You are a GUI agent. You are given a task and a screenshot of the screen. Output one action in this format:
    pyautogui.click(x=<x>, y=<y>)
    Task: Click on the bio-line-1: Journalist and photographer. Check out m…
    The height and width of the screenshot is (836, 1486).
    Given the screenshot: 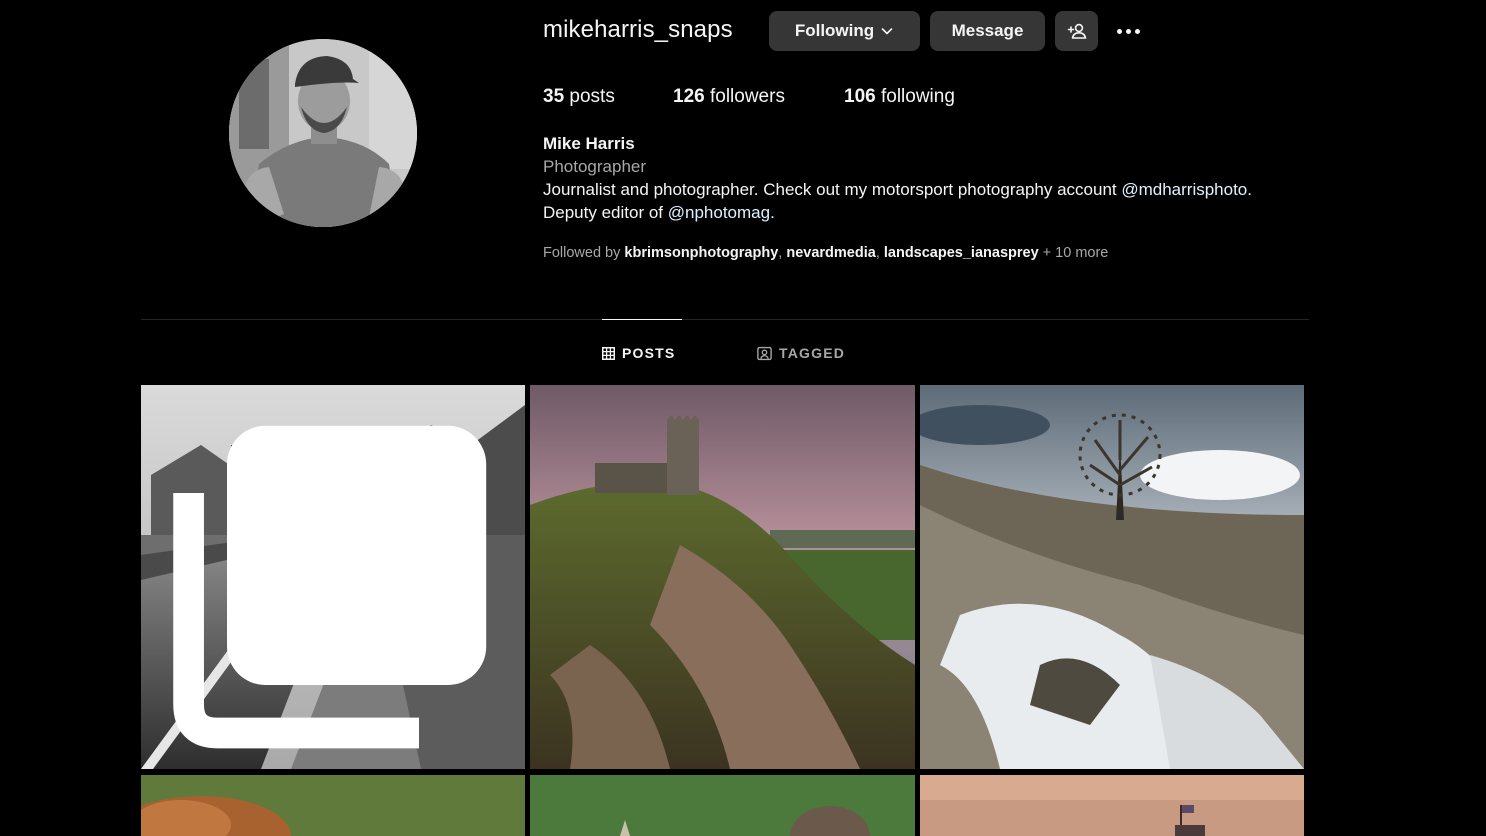 What is the action you would take?
    pyautogui.click(x=897, y=190)
    